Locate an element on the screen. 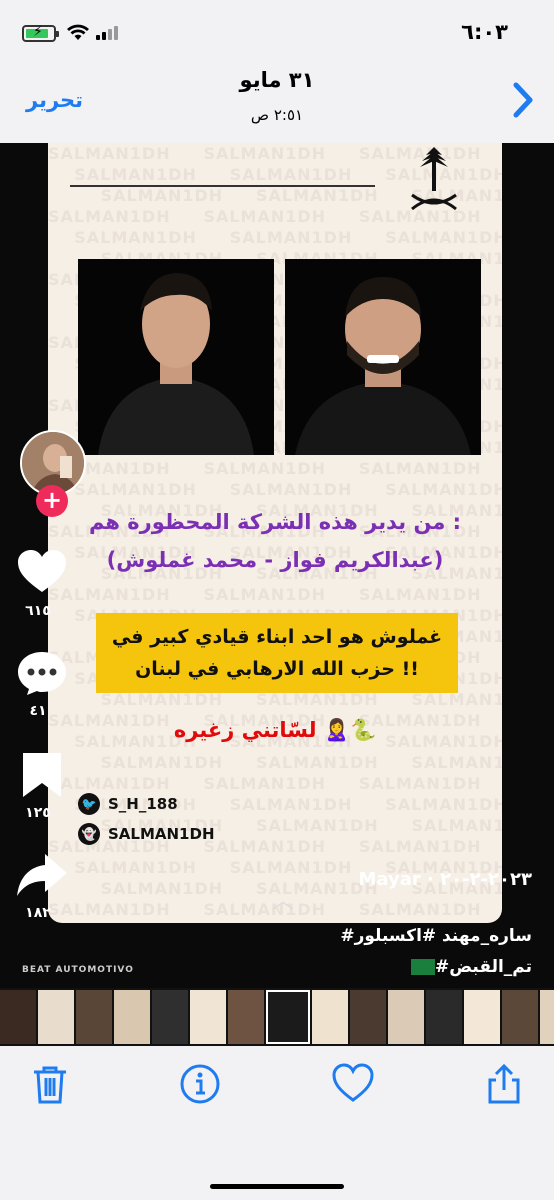  red-caption: لسّاتني زغيره 🙎‍♀️🐍 is located at coordinates (275, 730).